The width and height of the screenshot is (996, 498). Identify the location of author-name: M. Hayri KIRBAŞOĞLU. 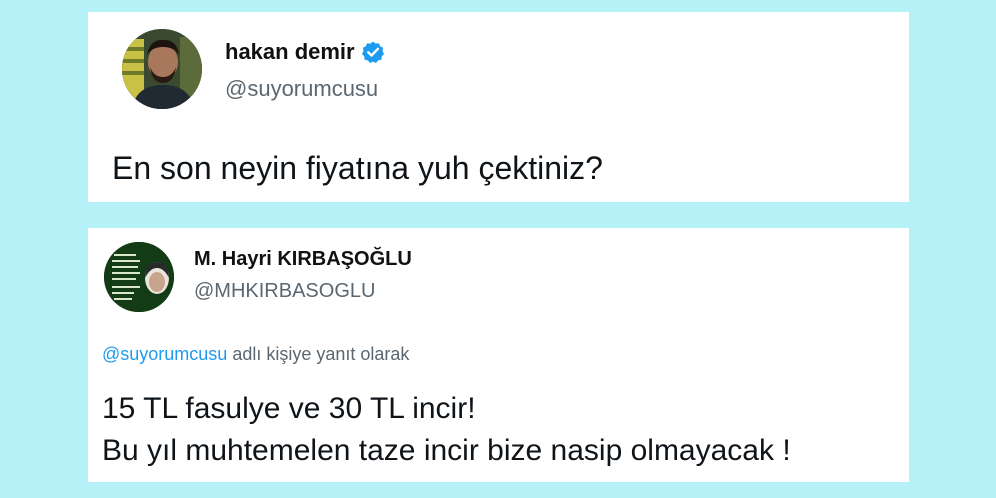
(303, 259).